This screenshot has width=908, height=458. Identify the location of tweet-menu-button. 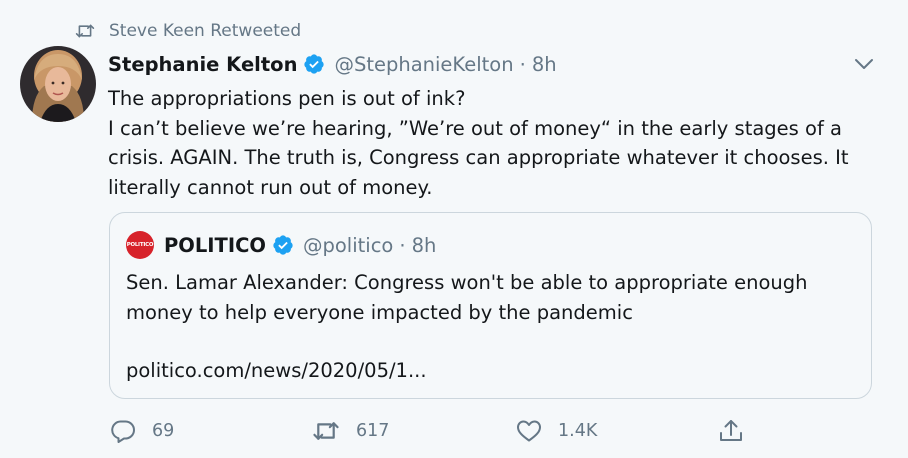
(864, 64).